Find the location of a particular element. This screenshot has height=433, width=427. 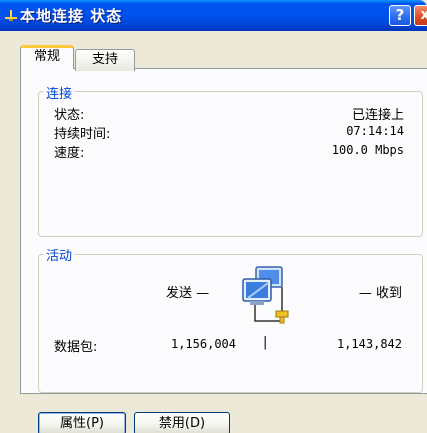

tab-general: 常规 is located at coordinates (47, 57).